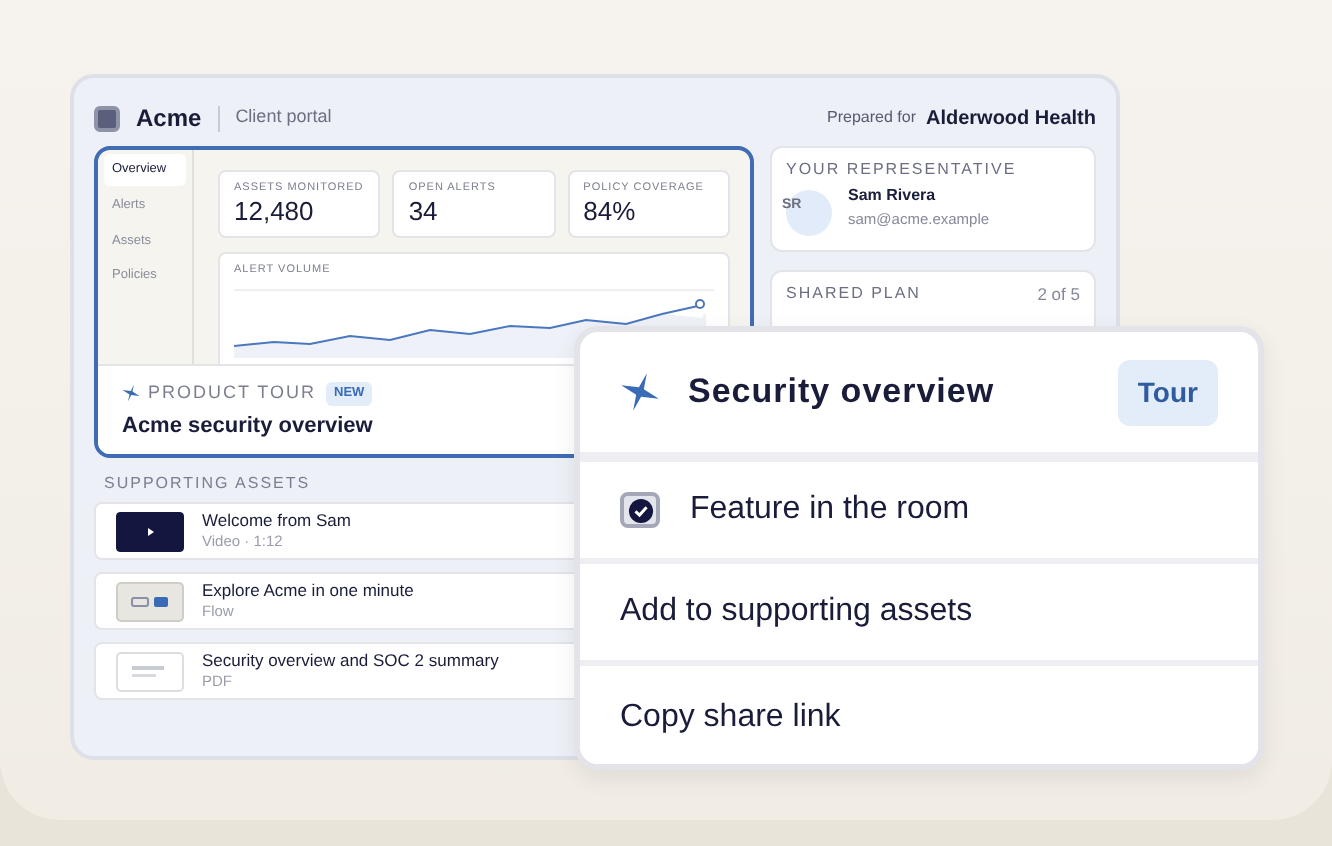 This screenshot has width=1332, height=846. What do you see at coordinates (893, 196) in the screenshot?
I see `representative-name: Sam Rivera` at bounding box center [893, 196].